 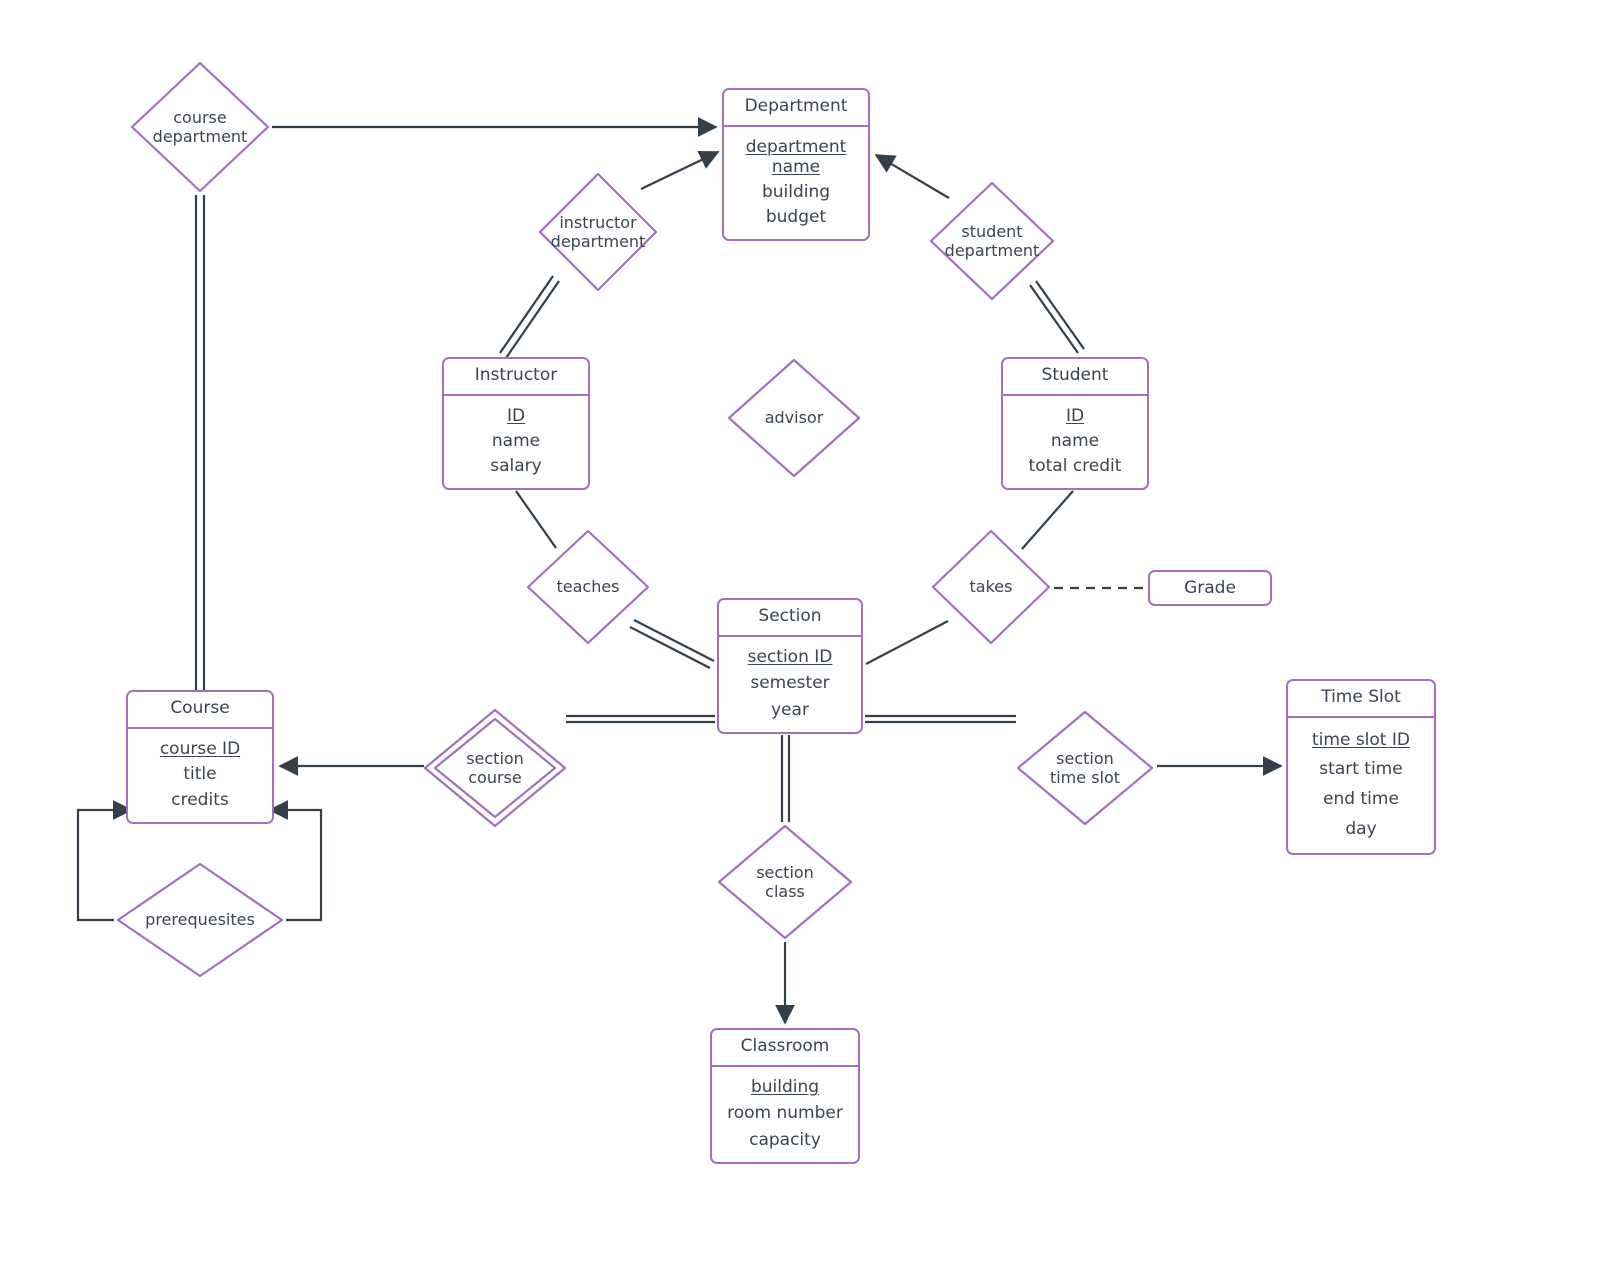 I want to click on attribute-total-credit: total credit, so click(x=1075, y=466).